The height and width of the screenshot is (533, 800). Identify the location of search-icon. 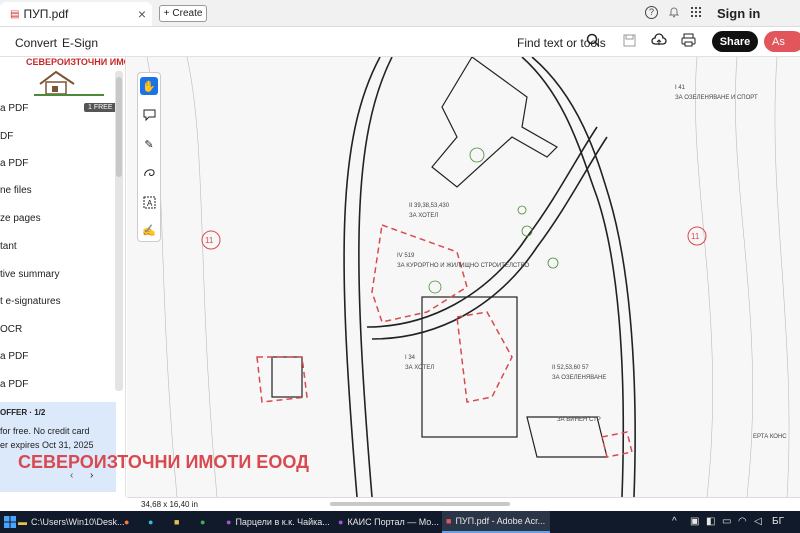
(593, 41).